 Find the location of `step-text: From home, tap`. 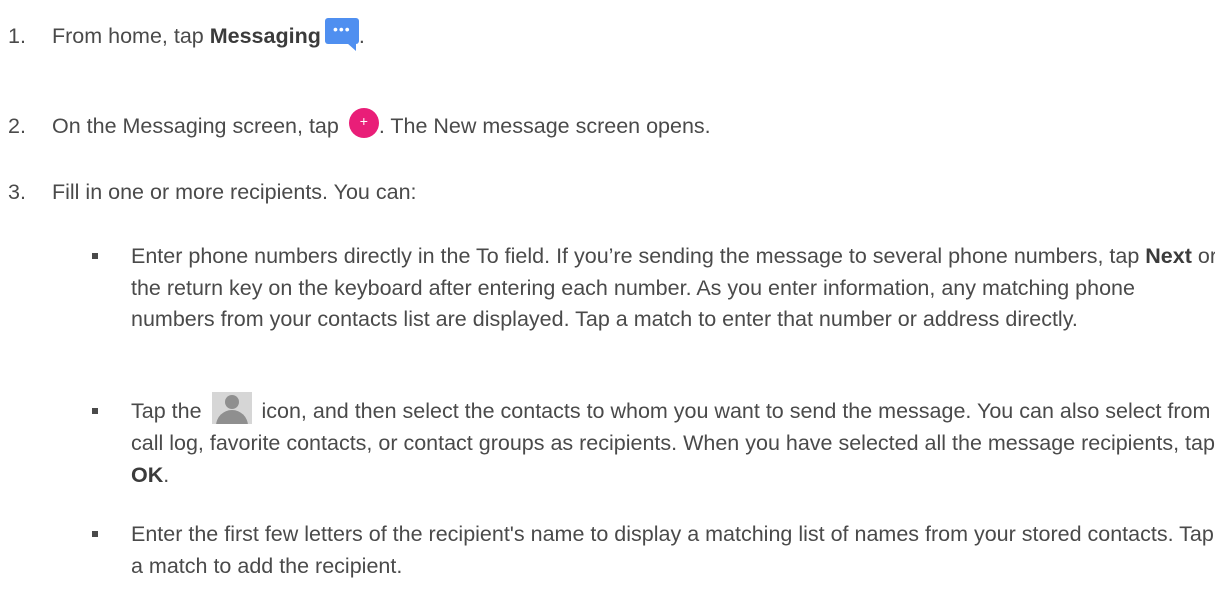

step-text: From home, tap is located at coordinates (131, 36).